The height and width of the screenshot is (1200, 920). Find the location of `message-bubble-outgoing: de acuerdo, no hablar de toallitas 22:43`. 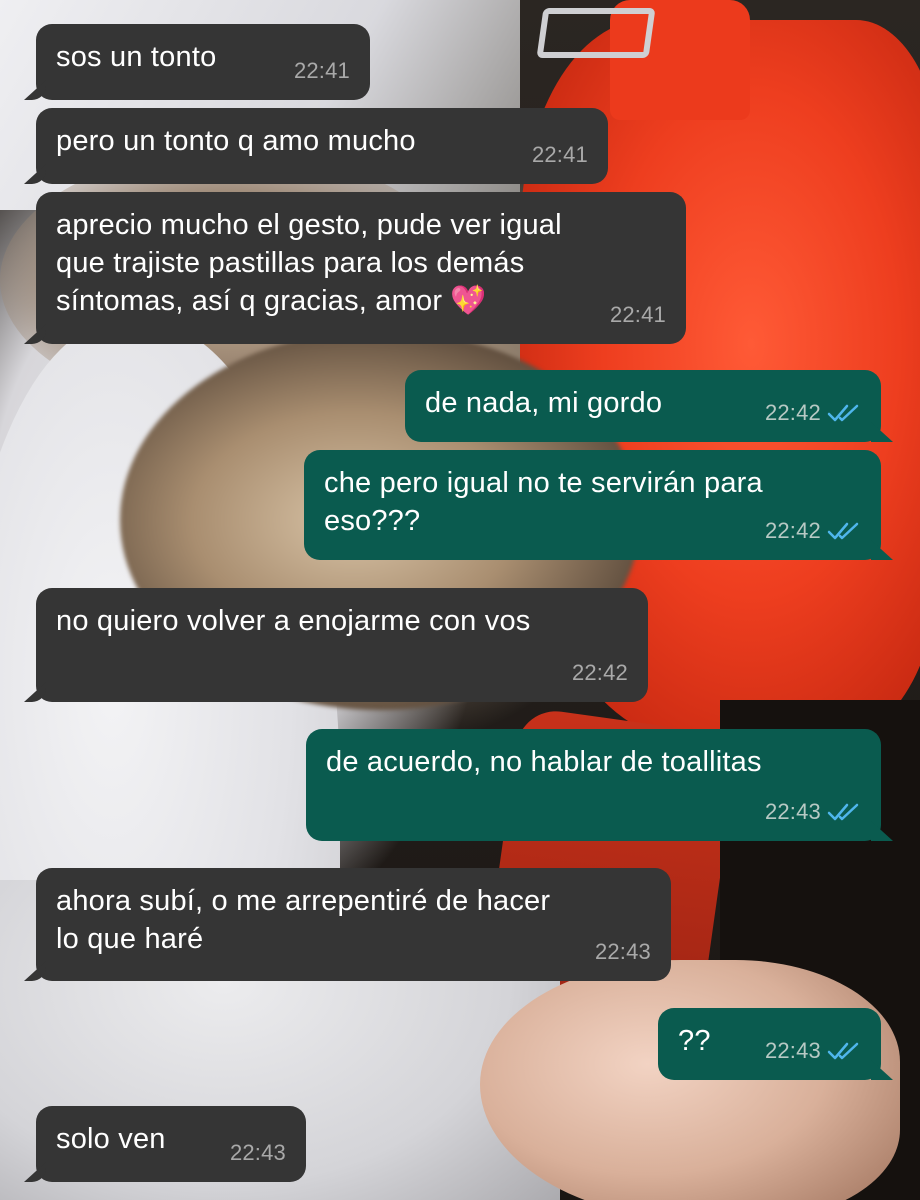

message-bubble-outgoing: de acuerdo, no hablar de toallitas 22:43 is located at coordinates (593, 785).